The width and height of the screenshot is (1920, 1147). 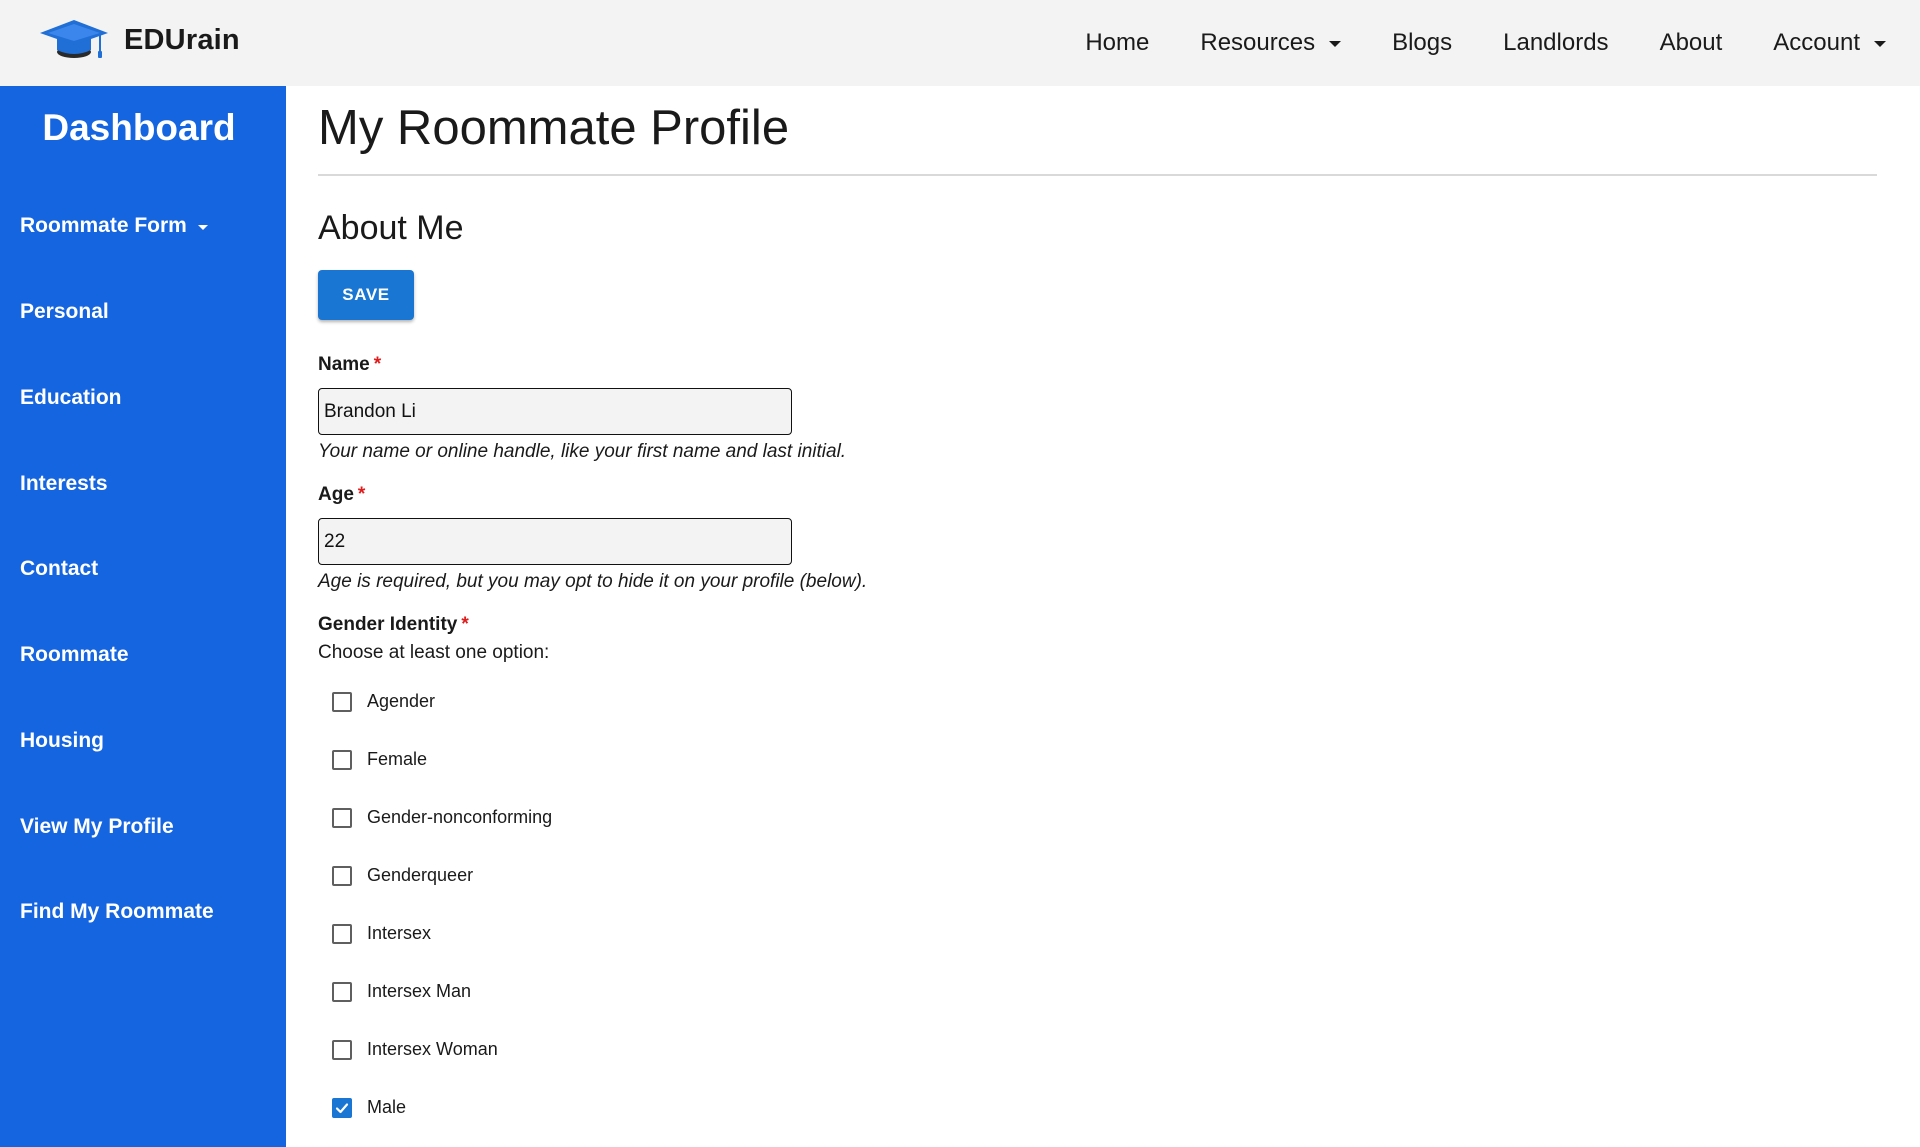 I want to click on sidebar-item-label: Housing, so click(x=62, y=740).